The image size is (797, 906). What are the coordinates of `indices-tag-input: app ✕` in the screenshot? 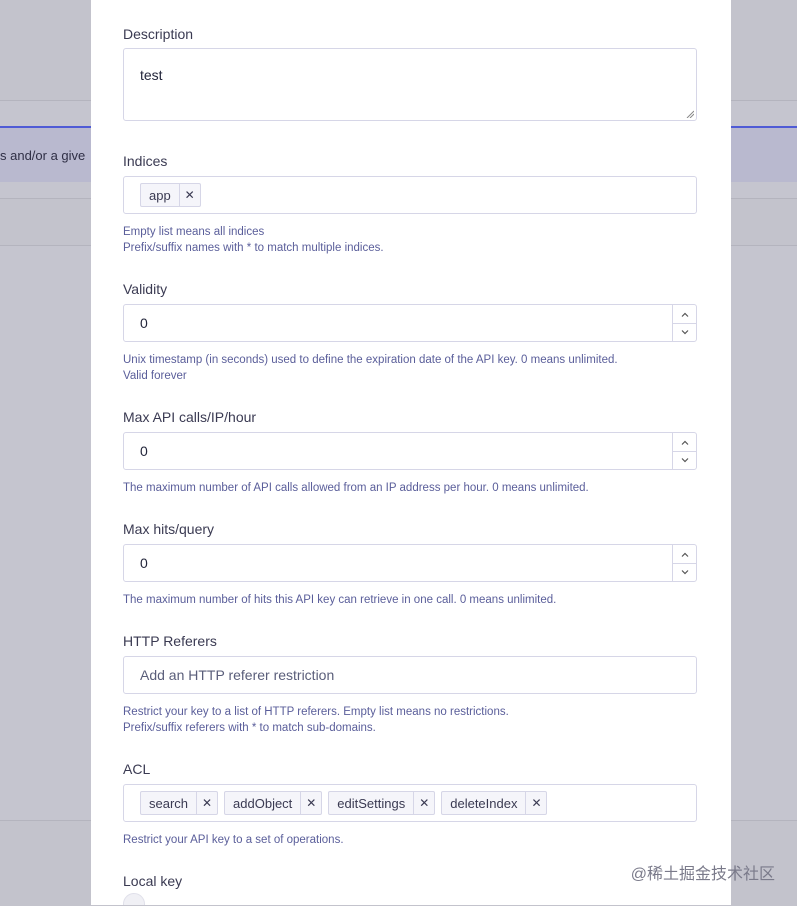 It's located at (410, 195).